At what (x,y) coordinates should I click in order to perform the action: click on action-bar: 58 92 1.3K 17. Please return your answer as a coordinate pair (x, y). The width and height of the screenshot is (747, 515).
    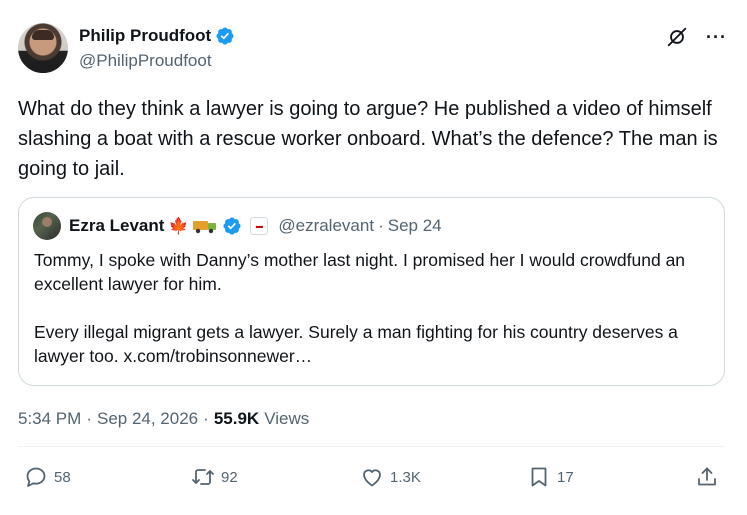
    Looking at the image, I should click on (373, 483).